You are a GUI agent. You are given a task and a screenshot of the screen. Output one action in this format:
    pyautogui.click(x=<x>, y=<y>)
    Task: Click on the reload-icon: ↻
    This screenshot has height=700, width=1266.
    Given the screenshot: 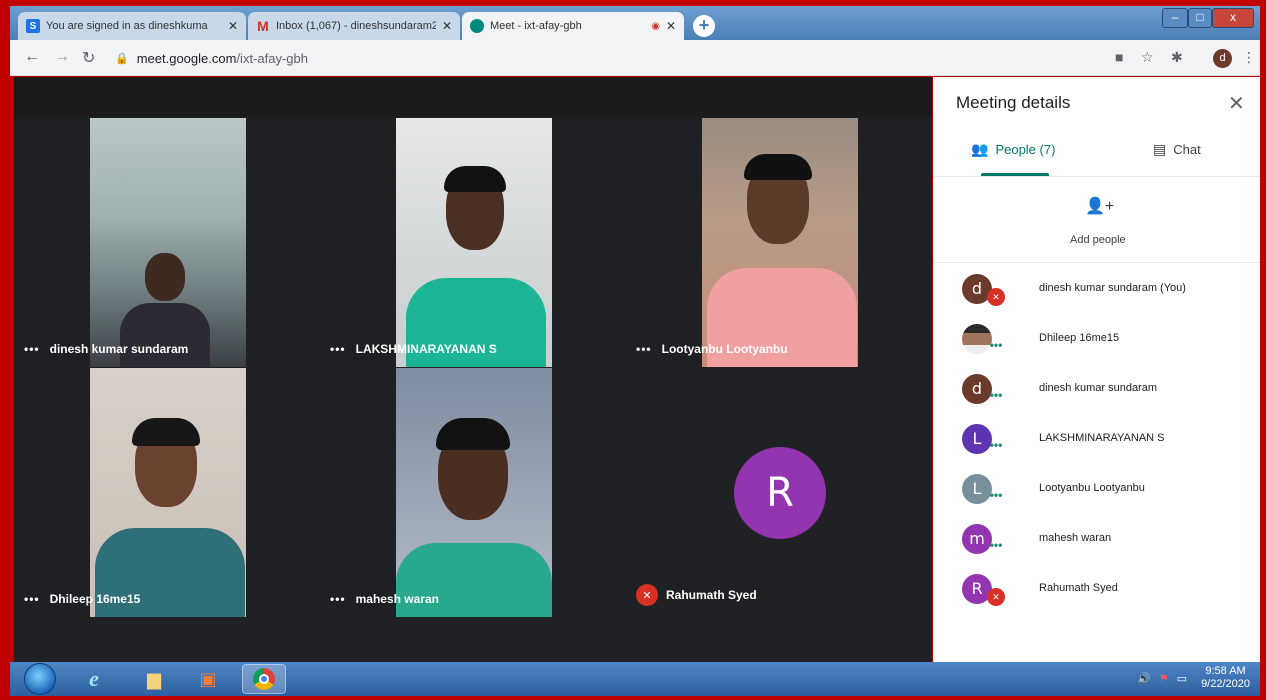 What is the action you would take?
    pyautogui.click(x=88, y=58)
    